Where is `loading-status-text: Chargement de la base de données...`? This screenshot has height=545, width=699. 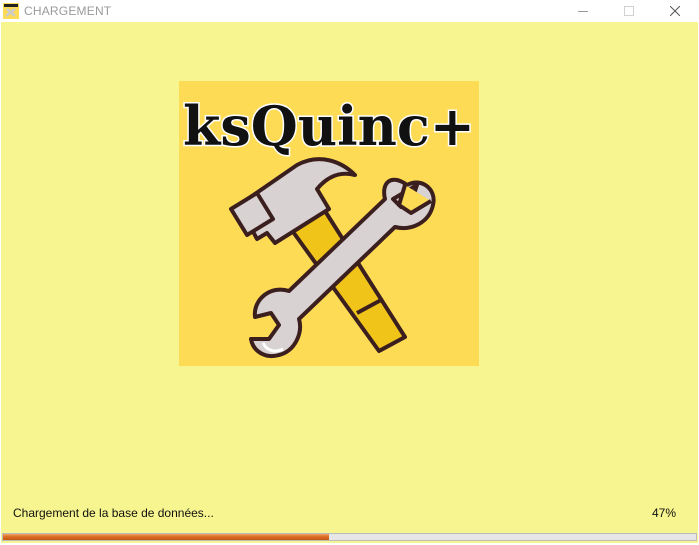 loading-status-text: Chargement de la base de données... is located at coordinates (113, 513).